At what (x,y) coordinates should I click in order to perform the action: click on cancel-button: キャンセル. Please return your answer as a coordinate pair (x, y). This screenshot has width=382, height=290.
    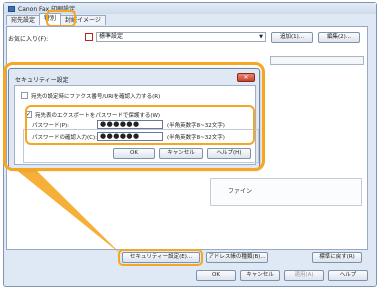
    Looking at the image, I should click on (260, 275).